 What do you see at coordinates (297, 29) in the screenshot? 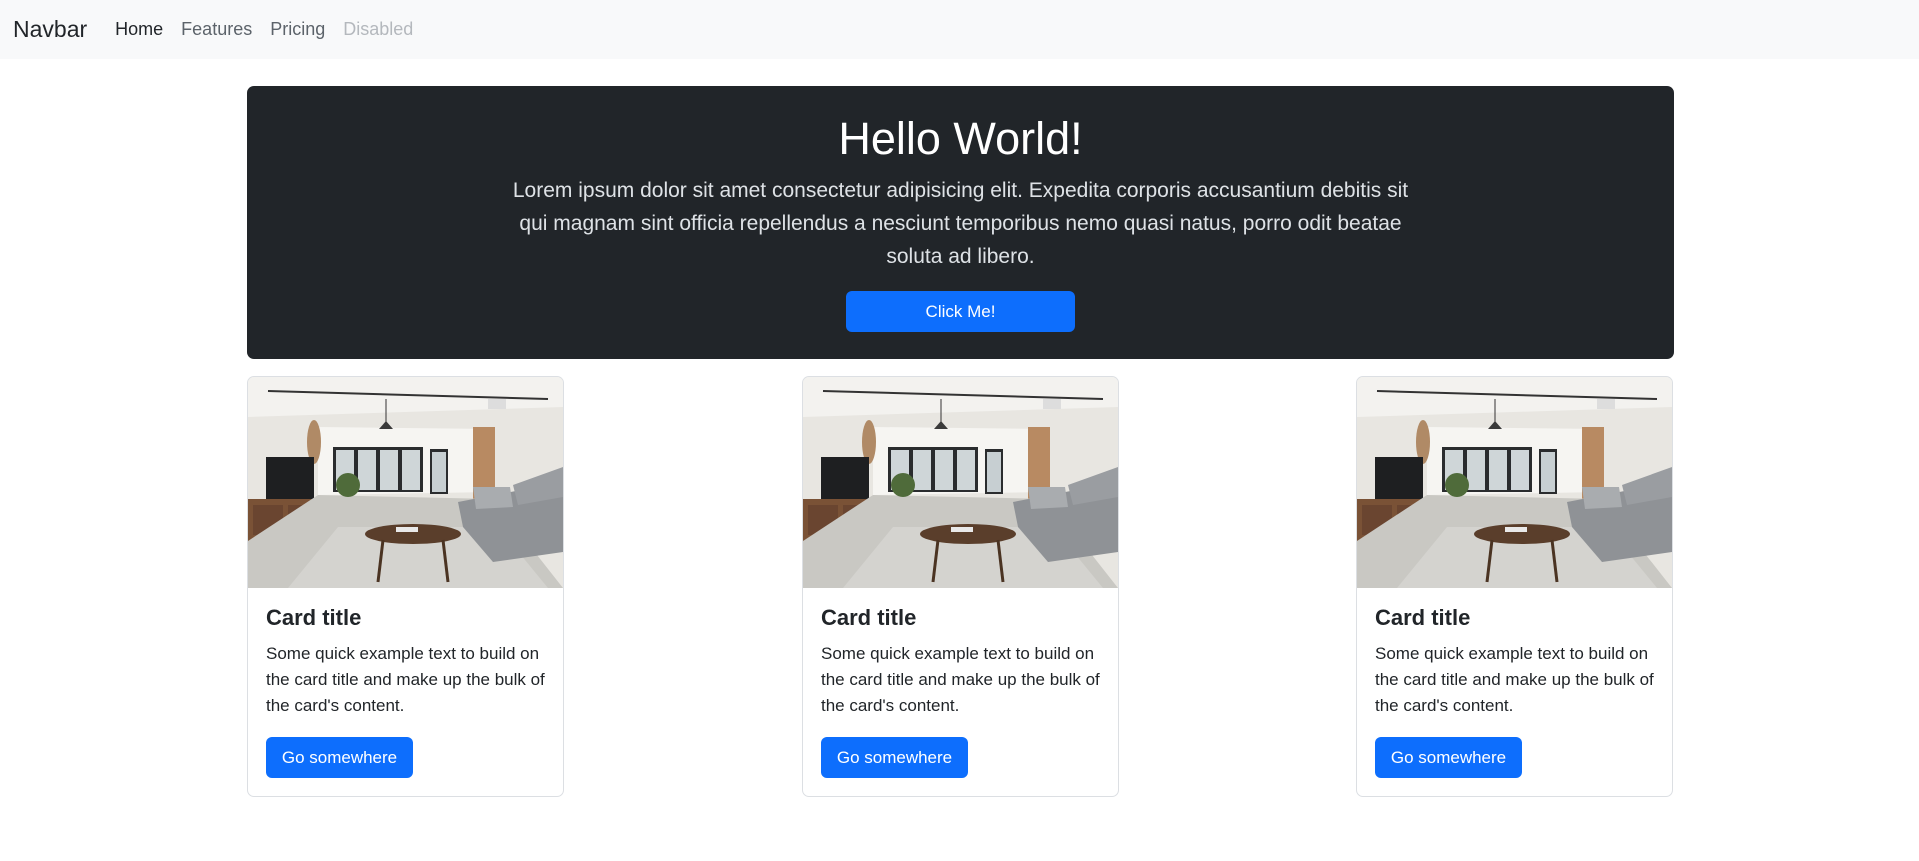
I see `nav-link-pricing: Pricing` at bounding box center [297, 29].